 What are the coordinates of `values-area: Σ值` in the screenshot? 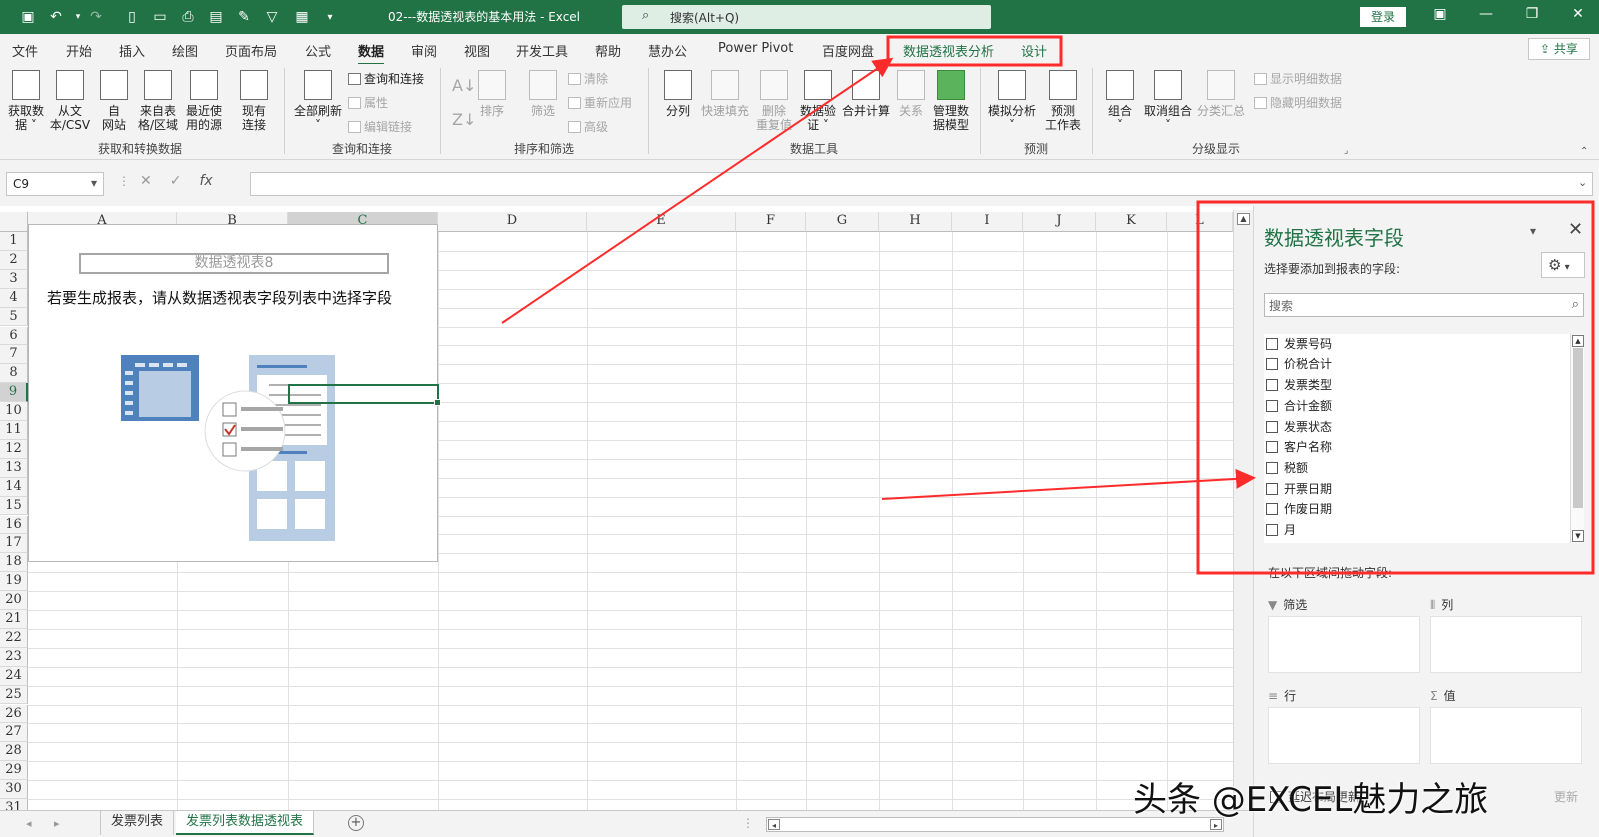 It's located at (1506, 725).